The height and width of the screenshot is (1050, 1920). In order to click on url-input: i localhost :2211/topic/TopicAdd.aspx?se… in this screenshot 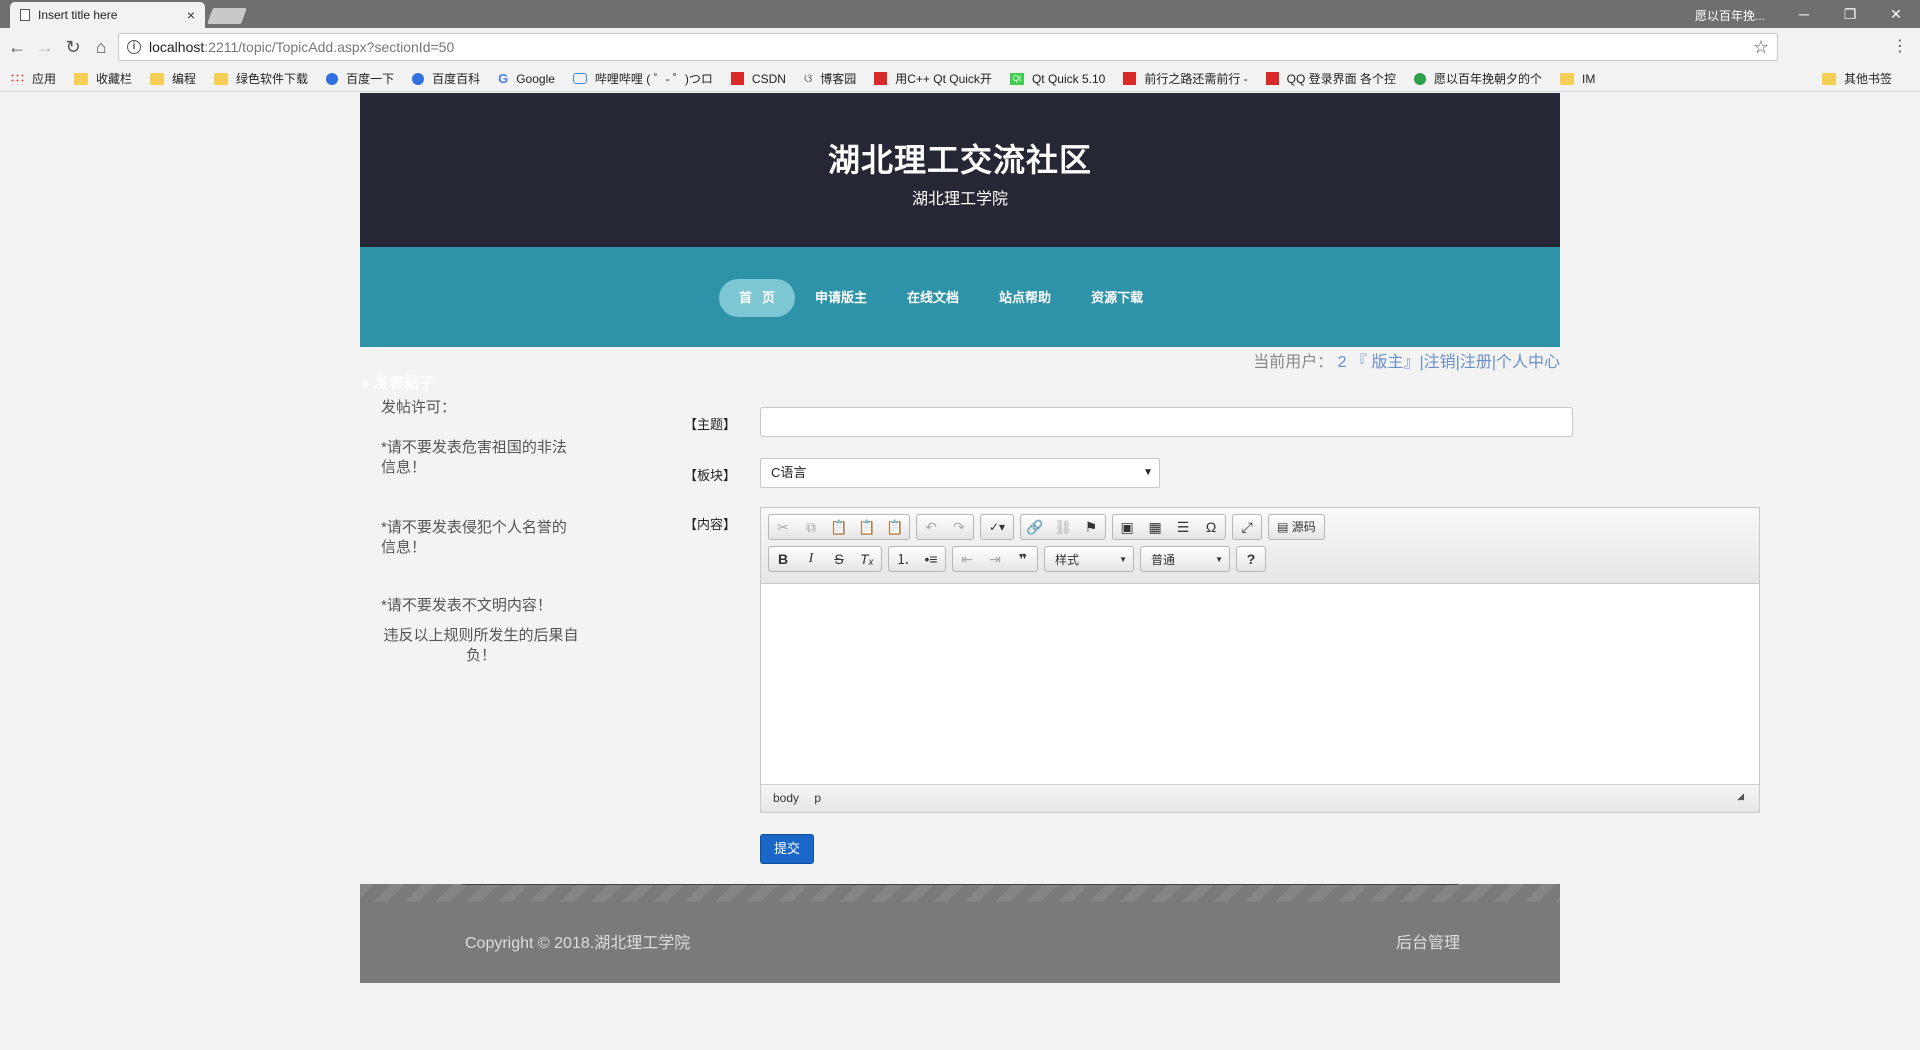, I will do `click(948, 47)`.